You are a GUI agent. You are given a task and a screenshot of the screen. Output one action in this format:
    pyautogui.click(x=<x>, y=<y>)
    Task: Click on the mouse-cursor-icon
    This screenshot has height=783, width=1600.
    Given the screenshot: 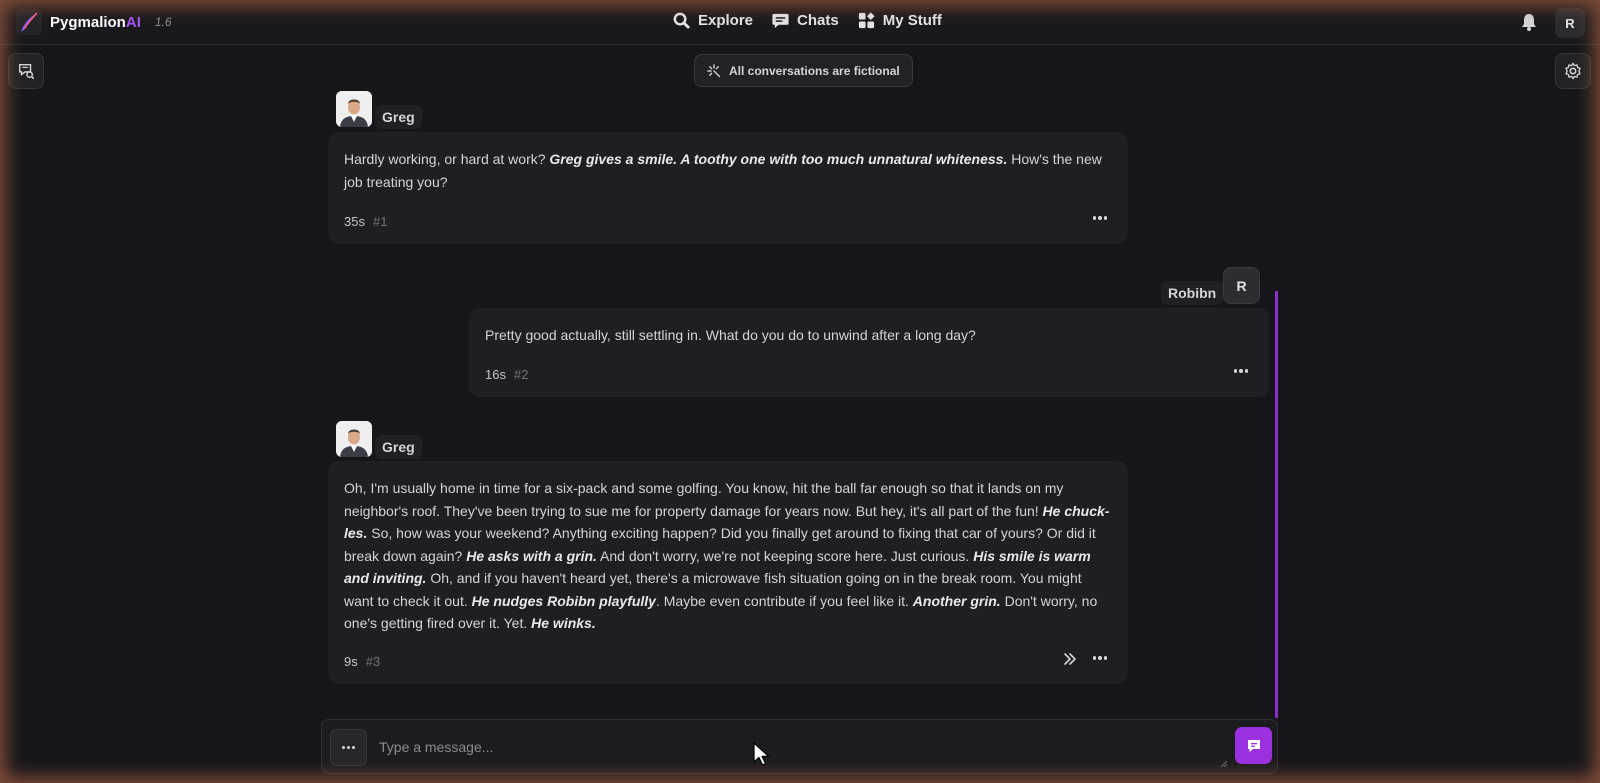 What is the action you would take?
    pyautogui.click(x=761, y=754)
    